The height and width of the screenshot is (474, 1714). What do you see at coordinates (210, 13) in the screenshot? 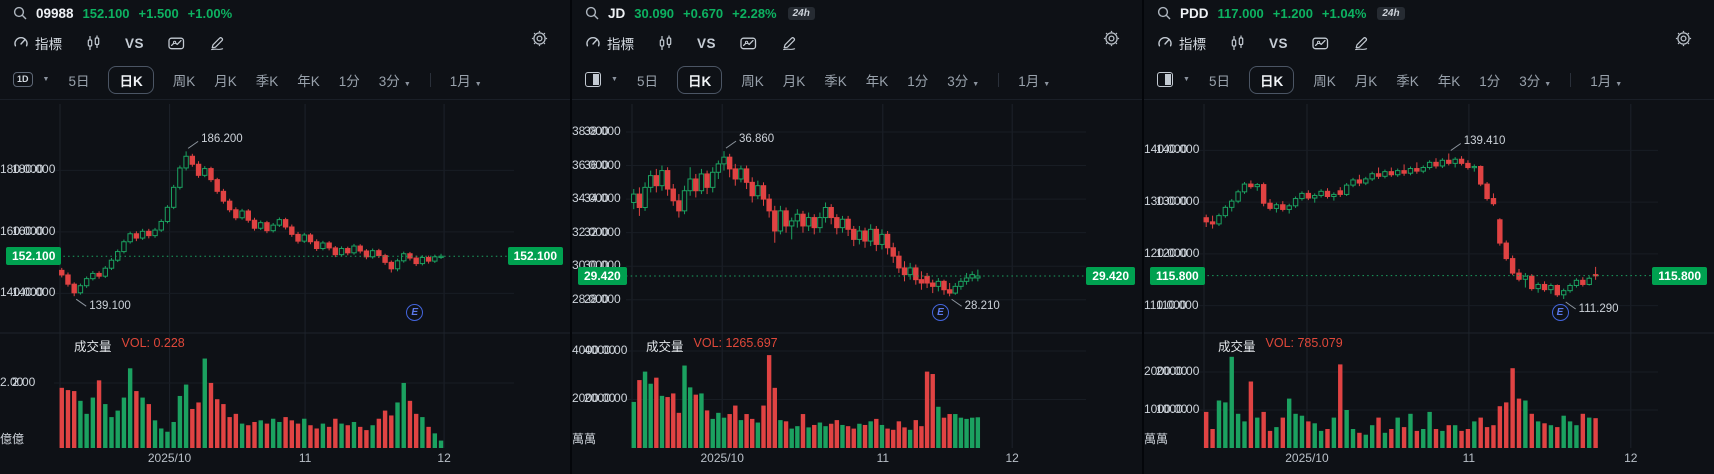
I see `price-change-pct: +1.00%` at bounding box center [210, 13].